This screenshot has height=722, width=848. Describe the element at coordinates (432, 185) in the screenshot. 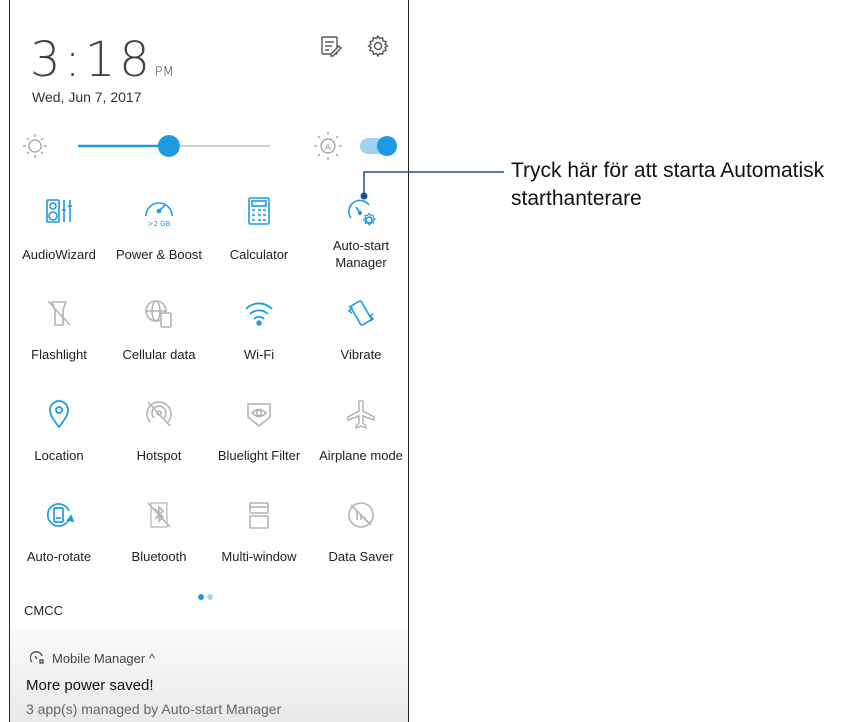

I see `callout-leader-line` at that location.